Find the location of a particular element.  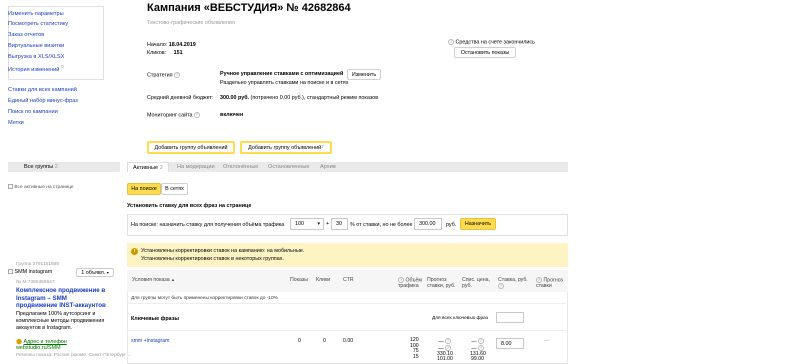

clicks-count: Кликов: 151 is located at coordinates (165, 53).